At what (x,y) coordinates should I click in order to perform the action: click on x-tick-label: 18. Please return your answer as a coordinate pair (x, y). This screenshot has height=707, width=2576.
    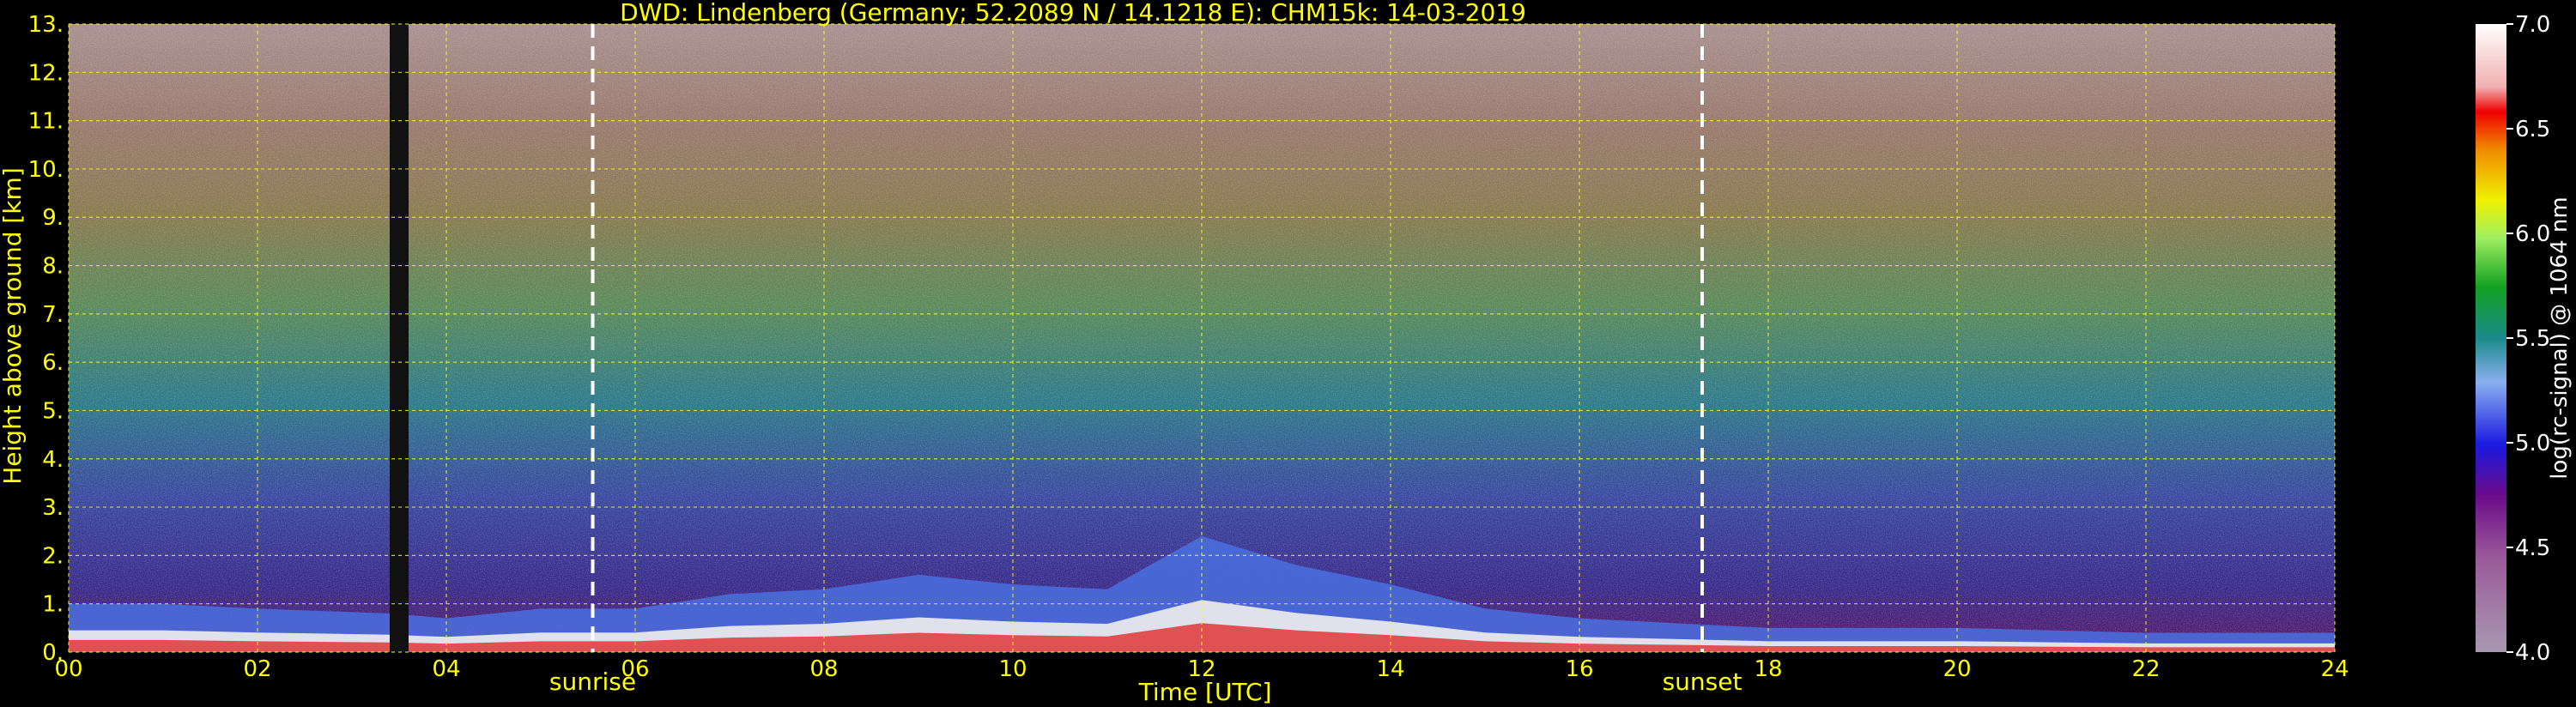
    Looking at the image, I should click on (1768, 669).